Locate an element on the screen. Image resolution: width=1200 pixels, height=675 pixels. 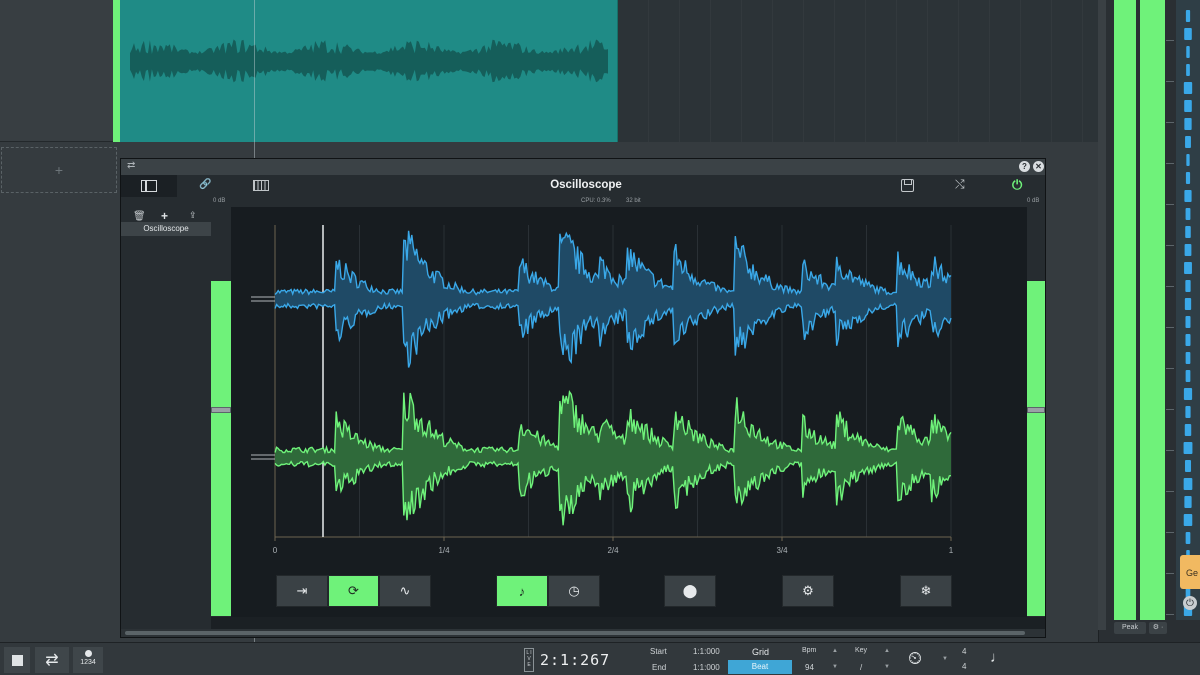
peak-button: Peak is located at coordinates (1130, 628).